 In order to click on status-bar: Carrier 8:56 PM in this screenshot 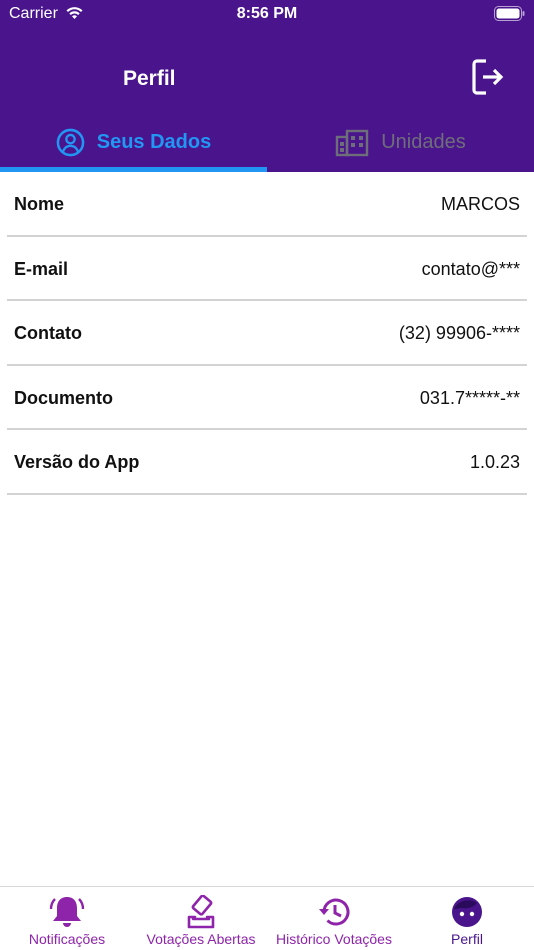, I will do `click(267, 15)`.